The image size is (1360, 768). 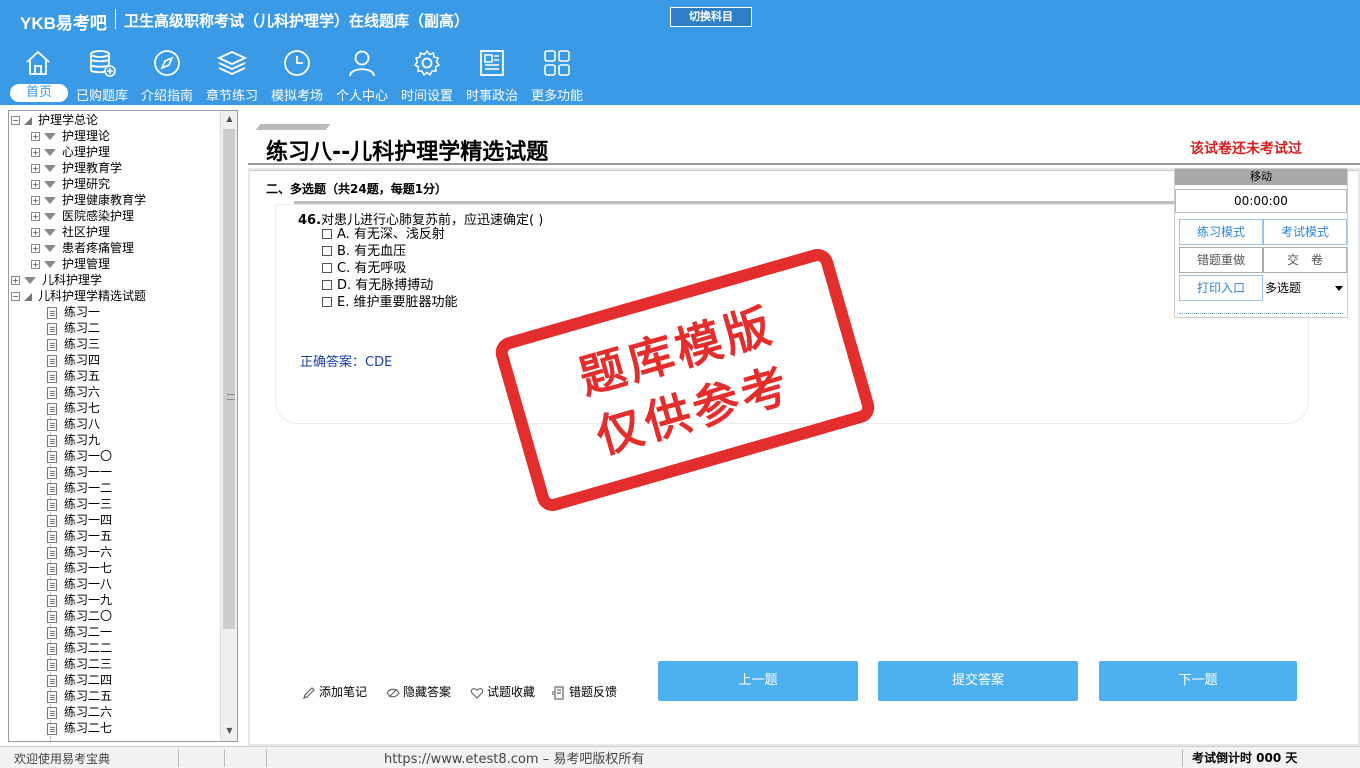 I want to click on tree-node-exercise: 练习九, so click(x=73, y=440).